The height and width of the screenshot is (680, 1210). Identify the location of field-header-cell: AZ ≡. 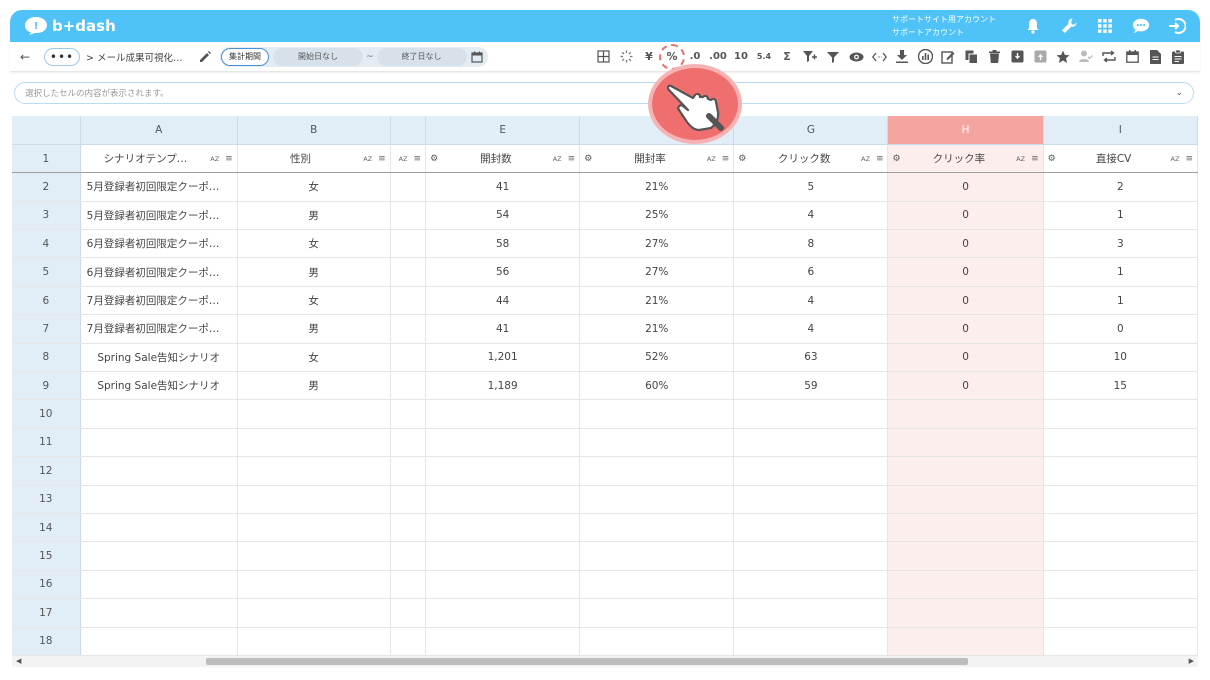
(408, 159).